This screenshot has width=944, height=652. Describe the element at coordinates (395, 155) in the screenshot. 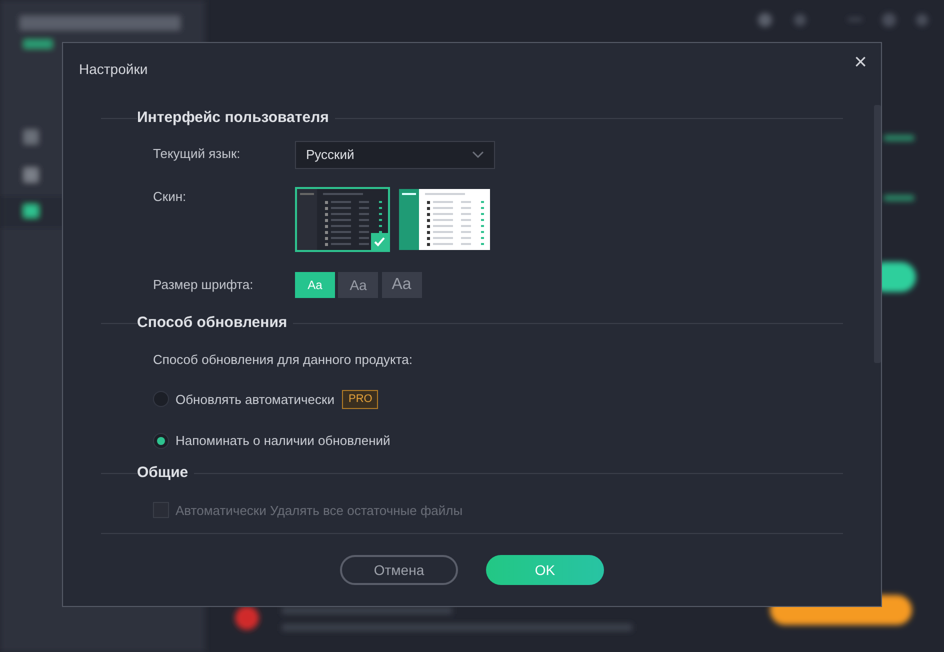

I see `language-select: Русский` at that location.